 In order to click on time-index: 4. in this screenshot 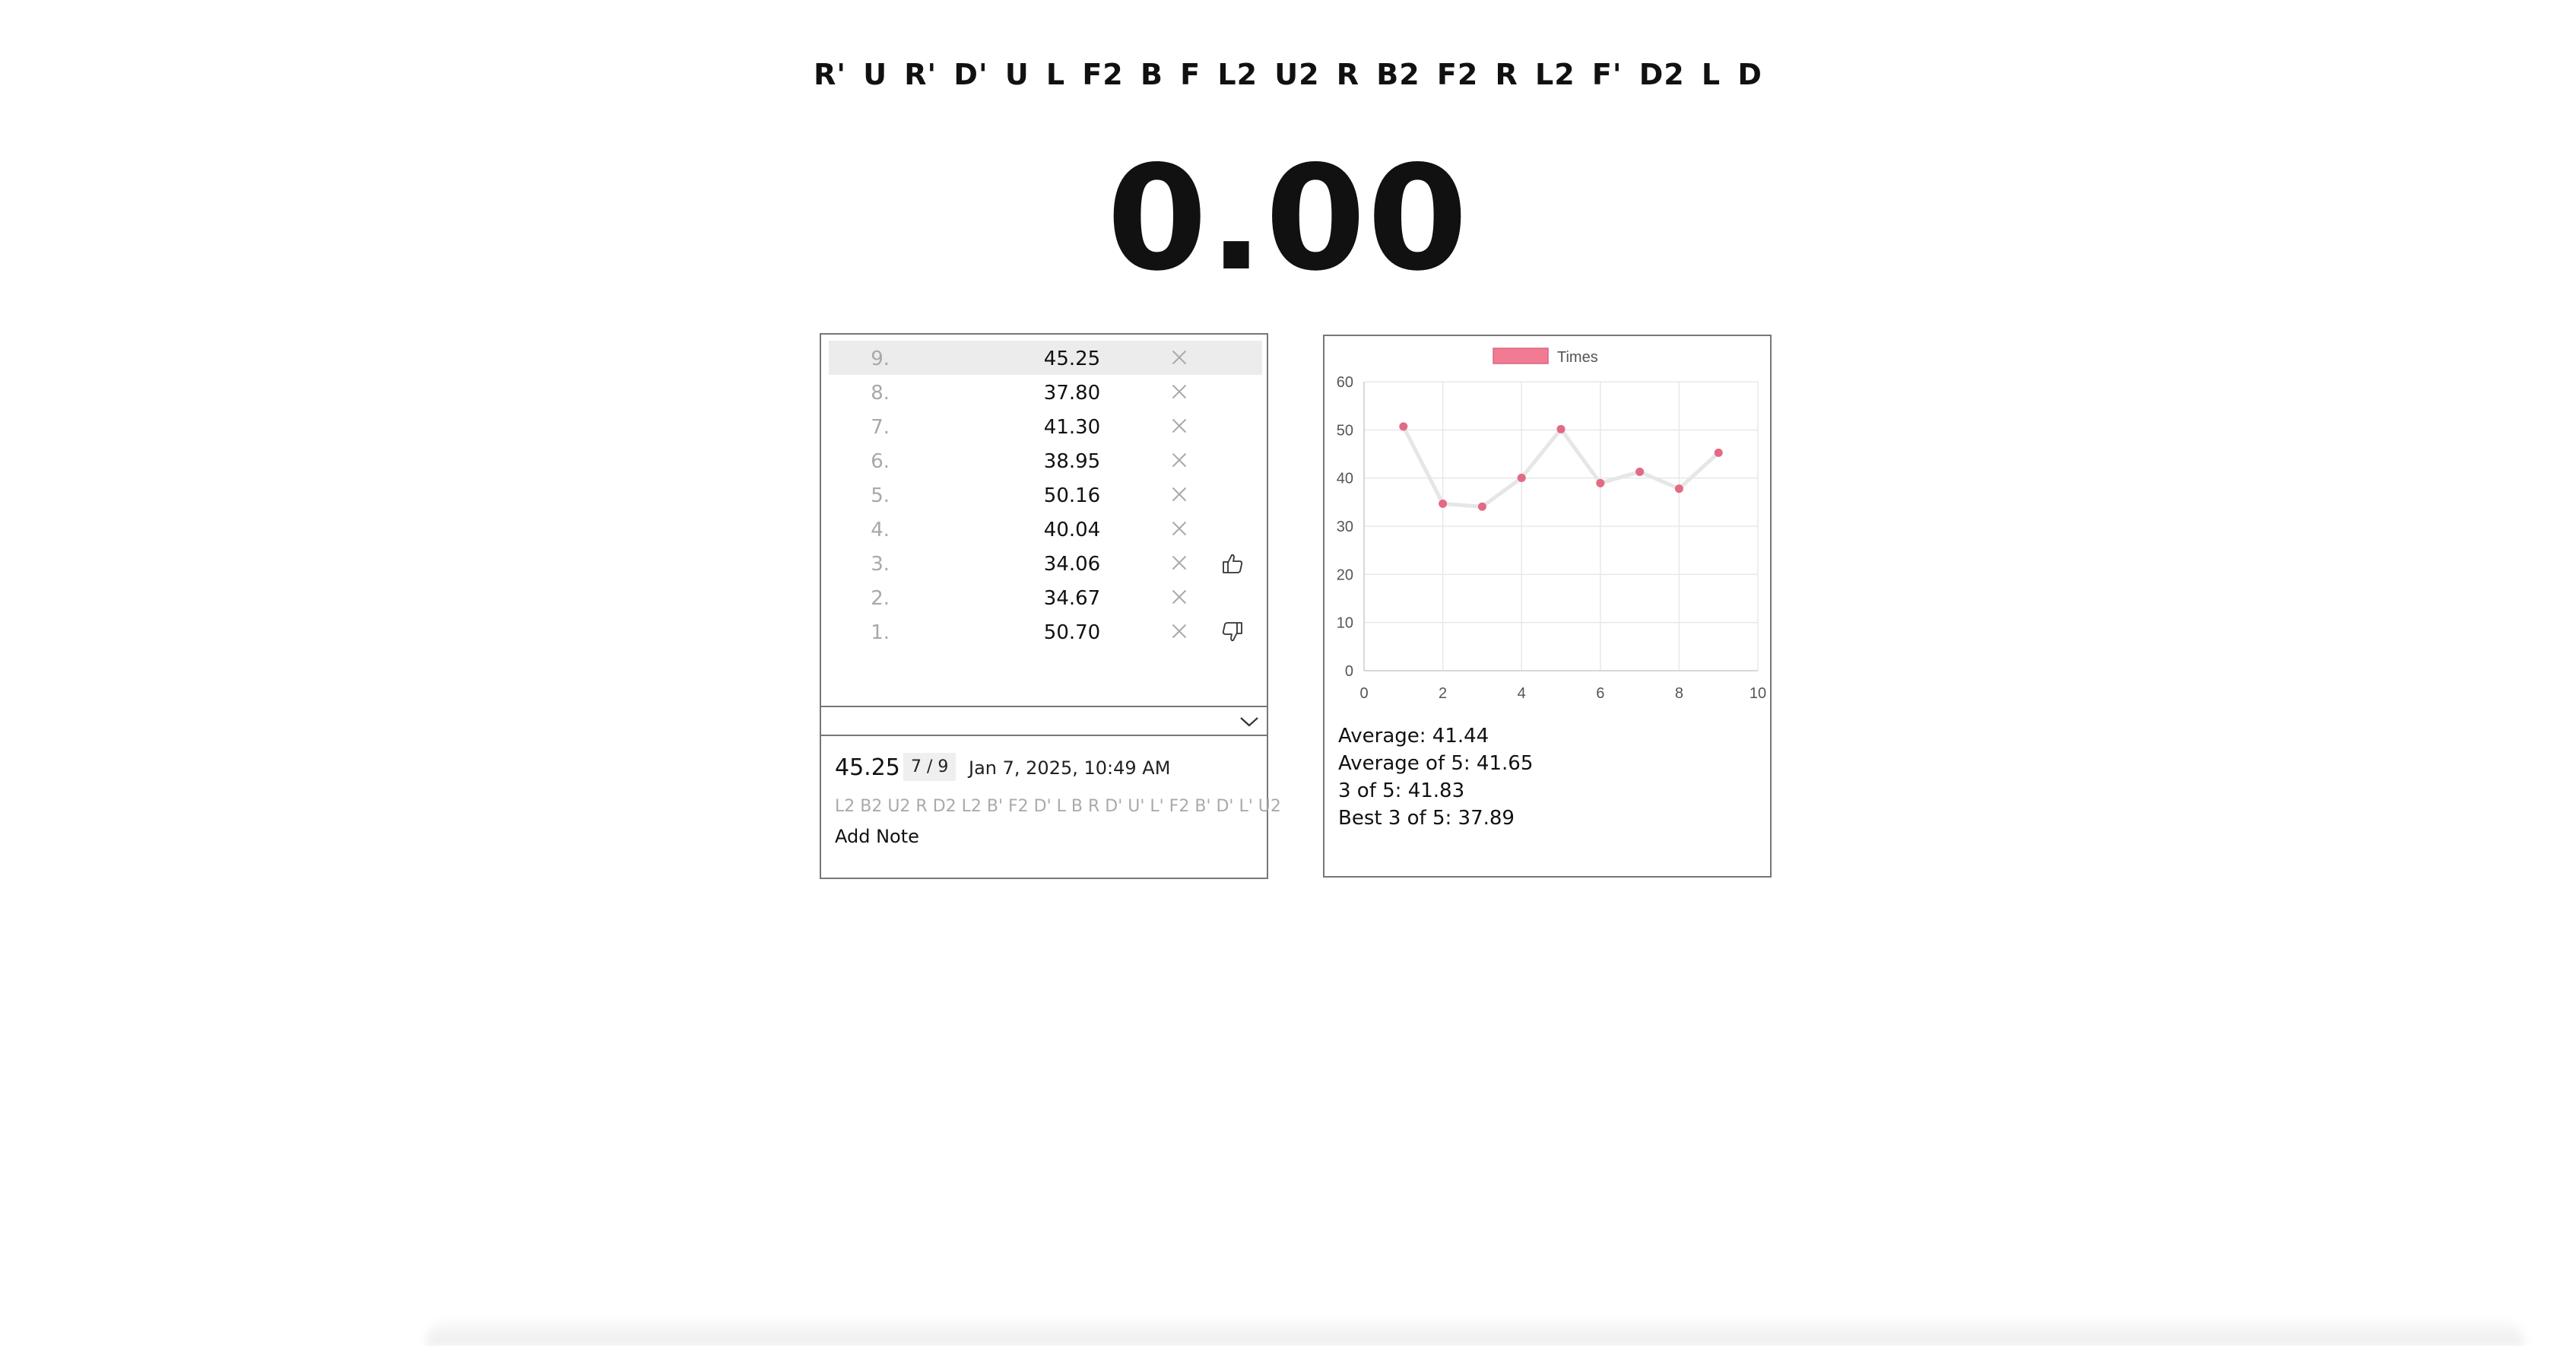, I will do `click(880, 530)`.